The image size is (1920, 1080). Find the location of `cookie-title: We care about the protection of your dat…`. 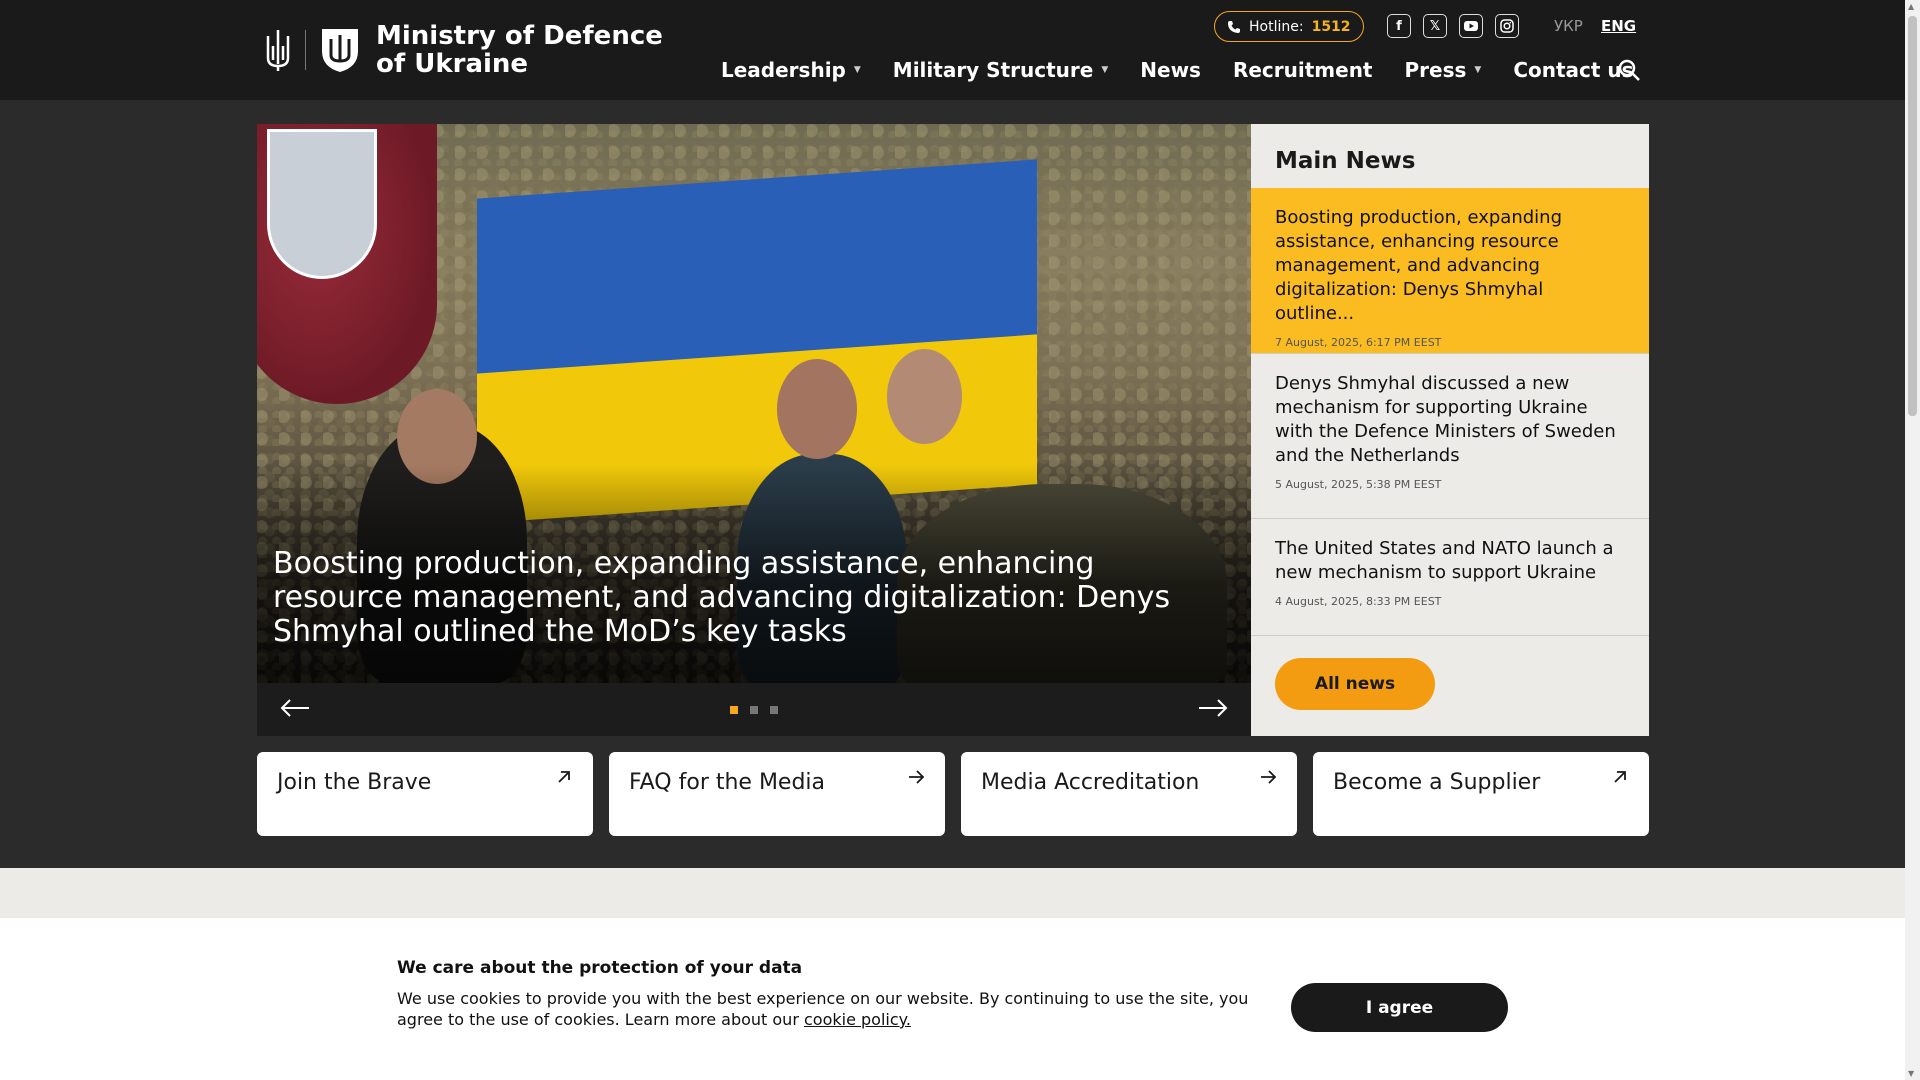

cookie-title: We care about the protection of your dat… is located at coordinates (600, 968).